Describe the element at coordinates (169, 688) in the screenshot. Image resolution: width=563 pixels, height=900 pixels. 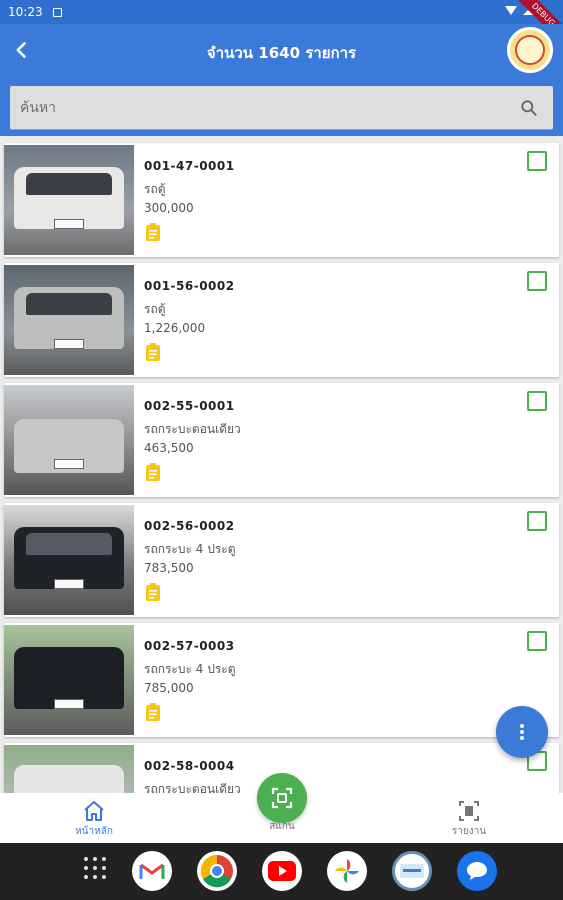
I see `item-price: 785,000` at that location.